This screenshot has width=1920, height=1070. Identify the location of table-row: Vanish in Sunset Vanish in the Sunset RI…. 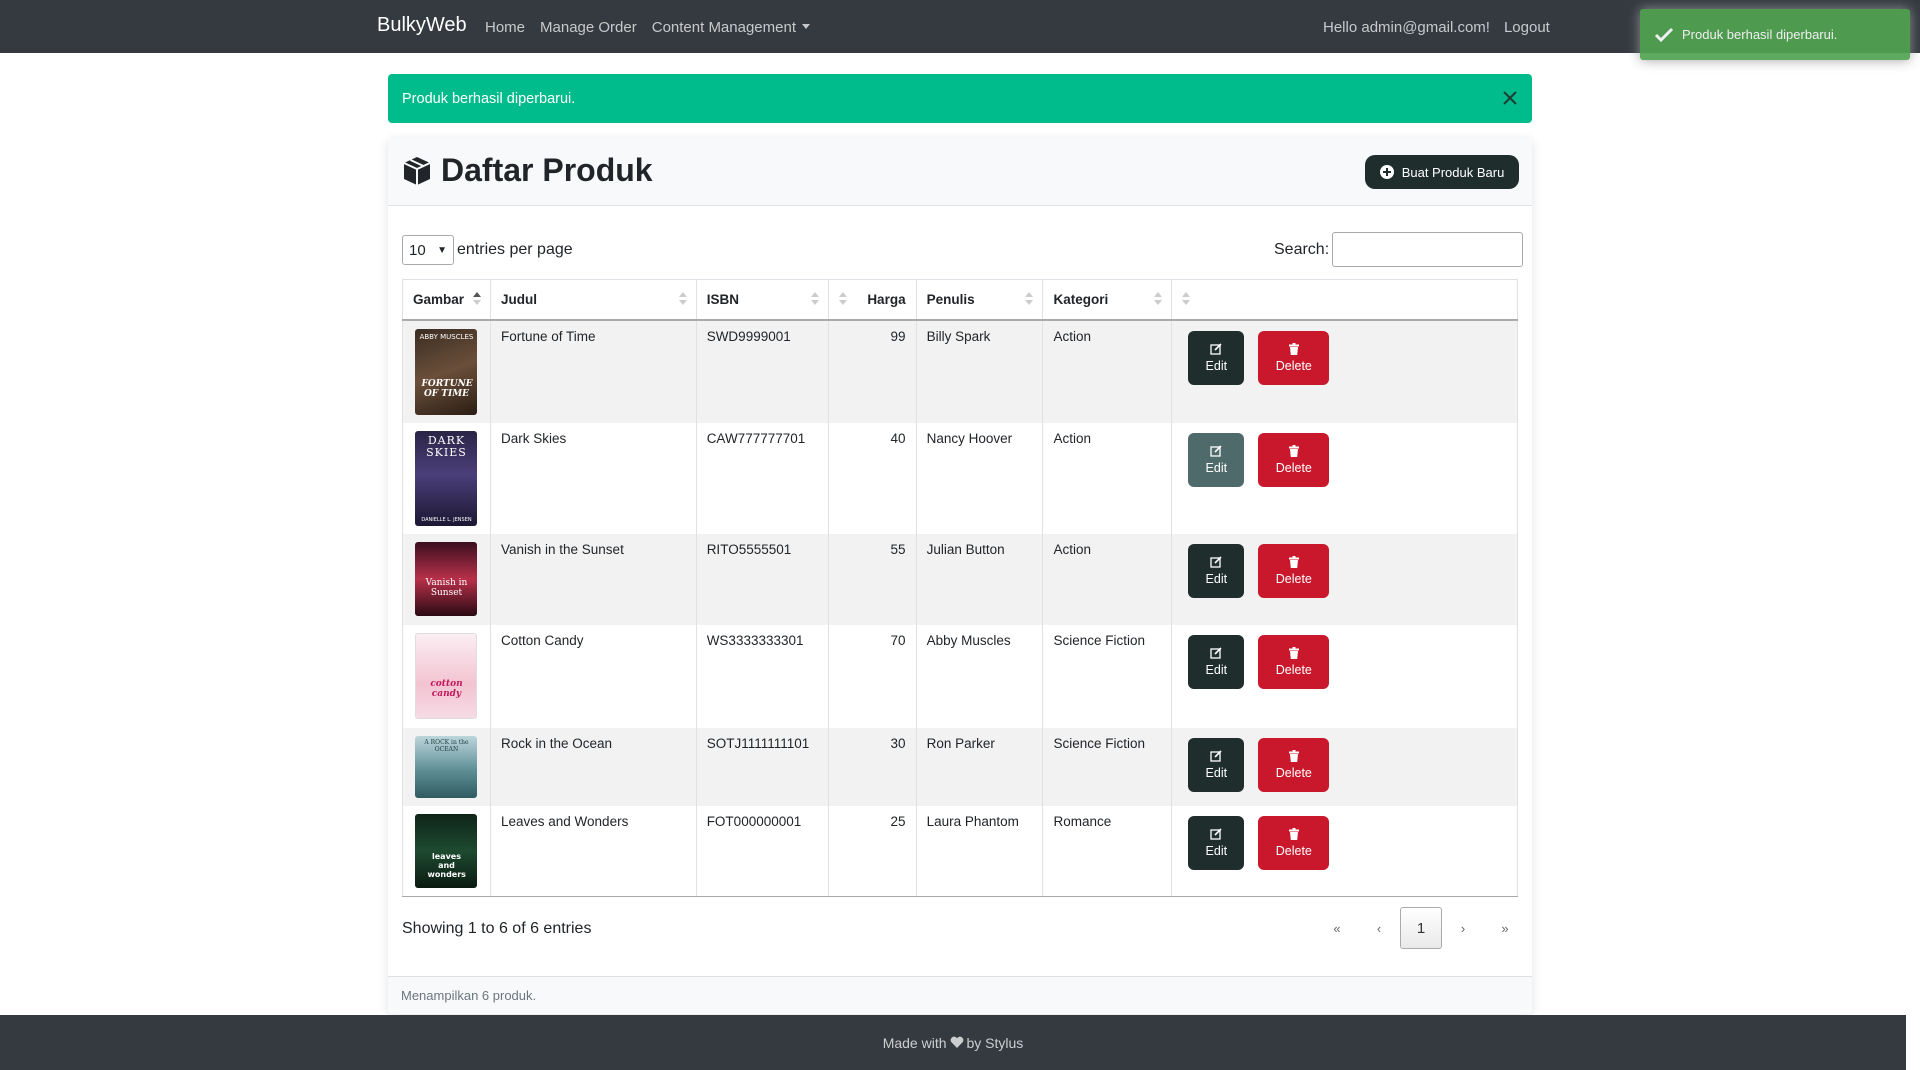
(960, 579).